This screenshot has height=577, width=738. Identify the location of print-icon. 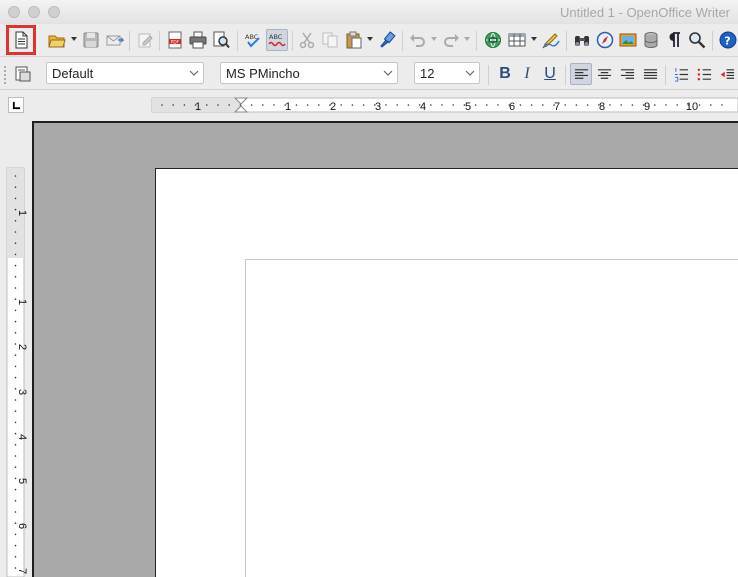
(198, 40).